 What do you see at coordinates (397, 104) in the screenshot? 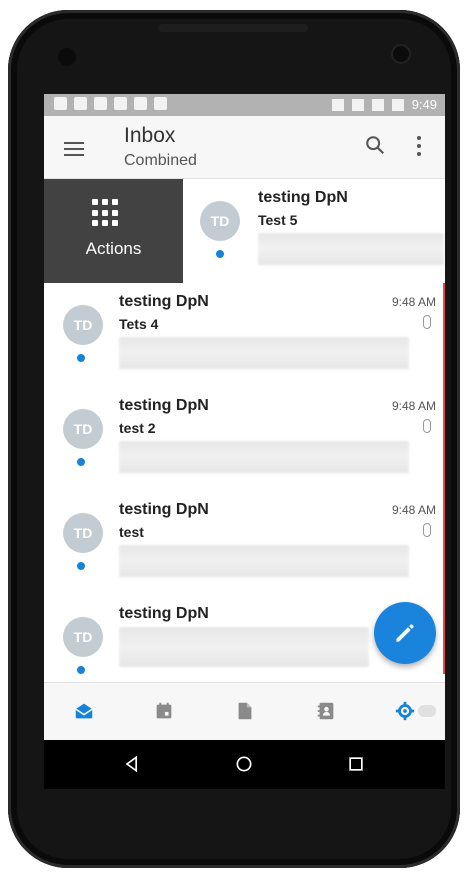
I see `battery-icon` at bounding box center [397, 104].